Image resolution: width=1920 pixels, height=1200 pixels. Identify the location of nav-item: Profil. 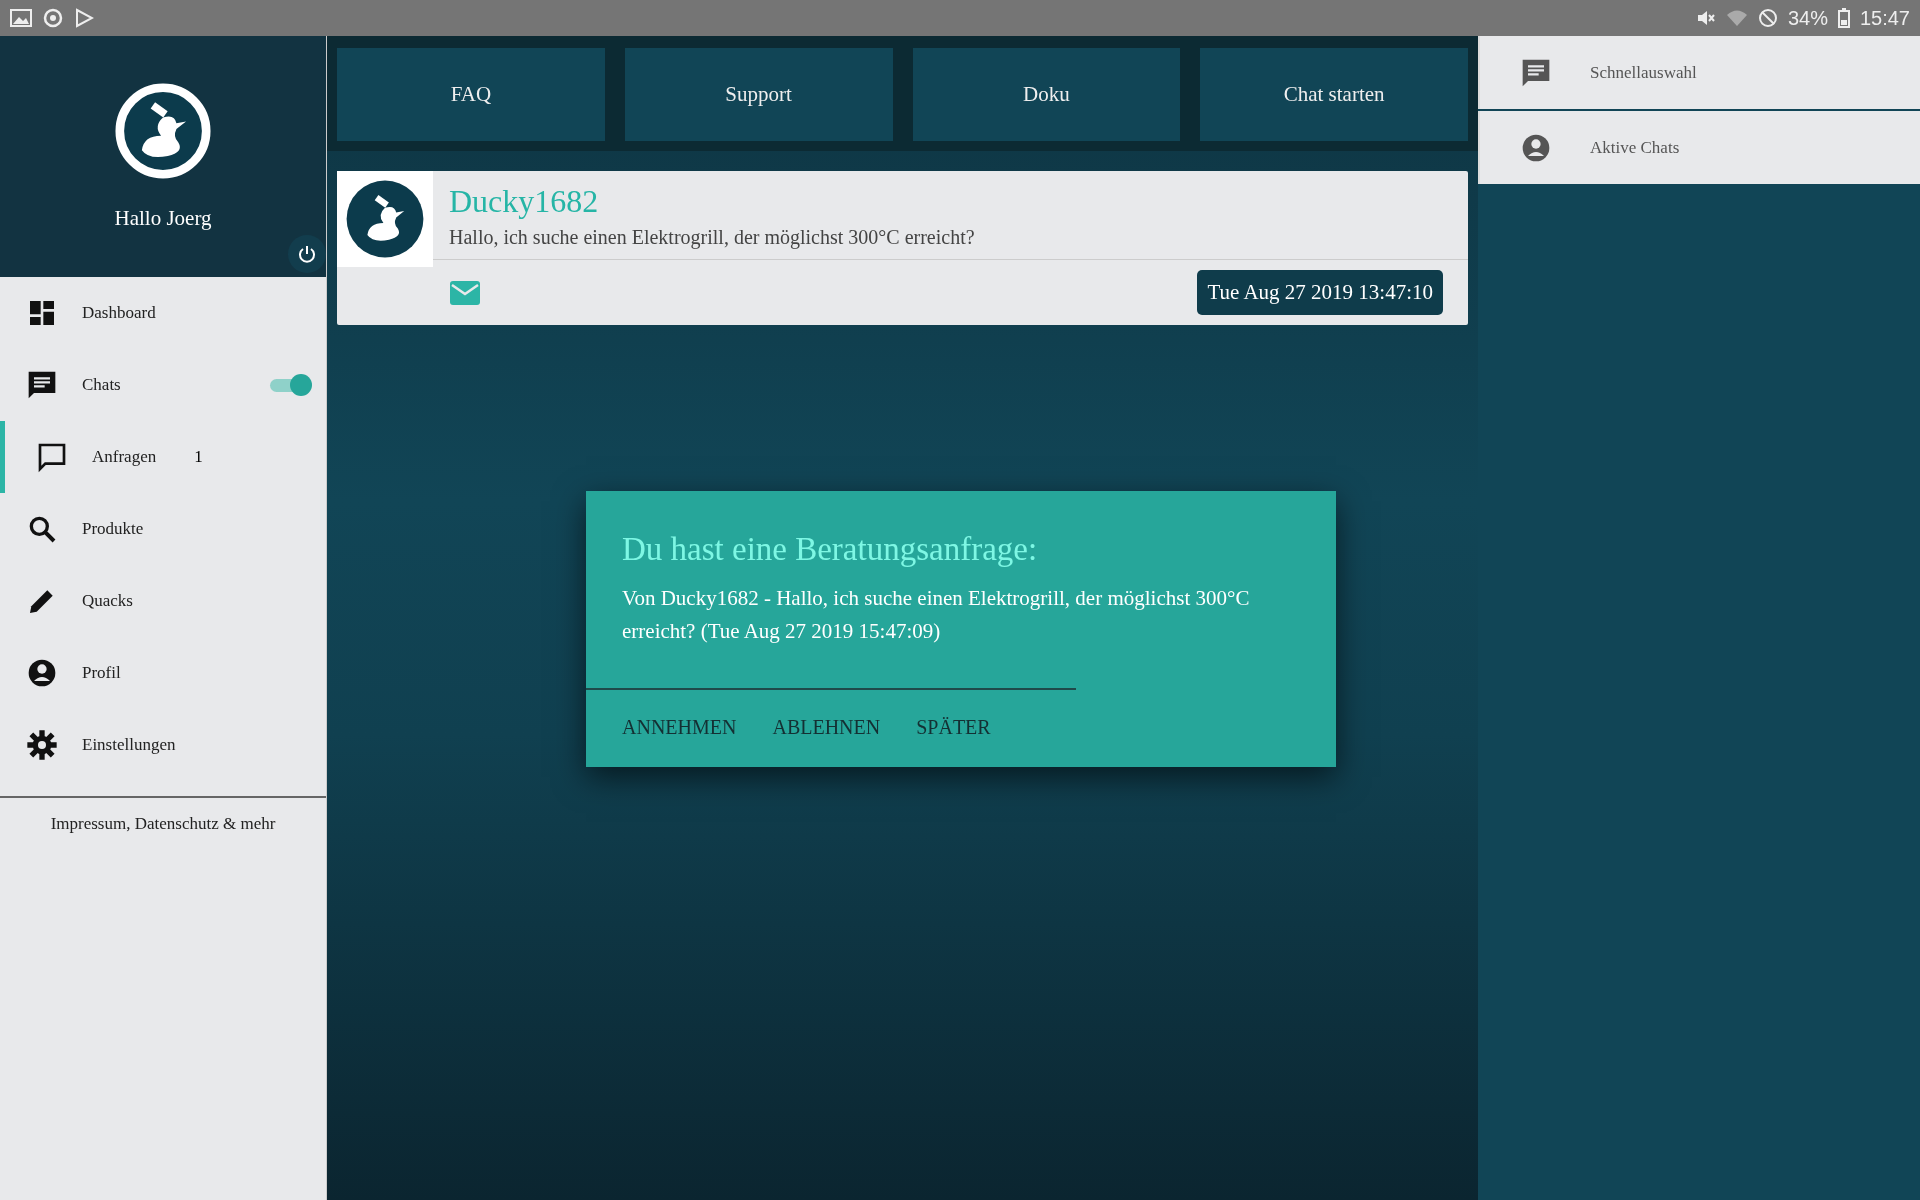
(163, 673).